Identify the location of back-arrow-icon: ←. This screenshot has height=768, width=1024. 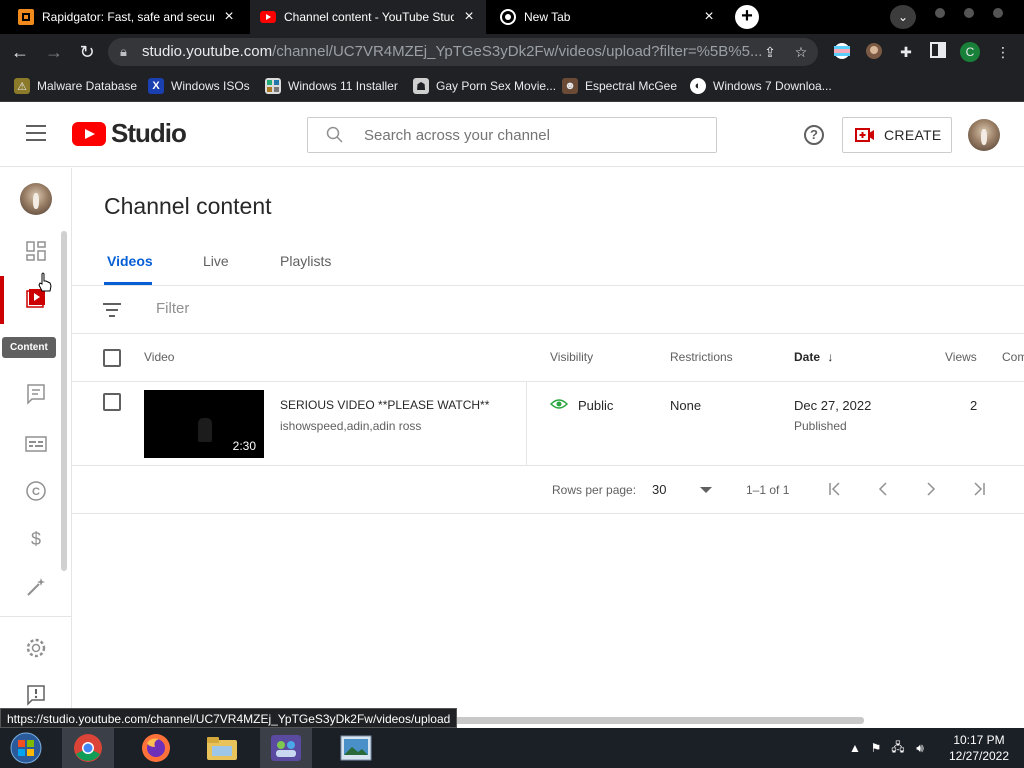
(20, 52).